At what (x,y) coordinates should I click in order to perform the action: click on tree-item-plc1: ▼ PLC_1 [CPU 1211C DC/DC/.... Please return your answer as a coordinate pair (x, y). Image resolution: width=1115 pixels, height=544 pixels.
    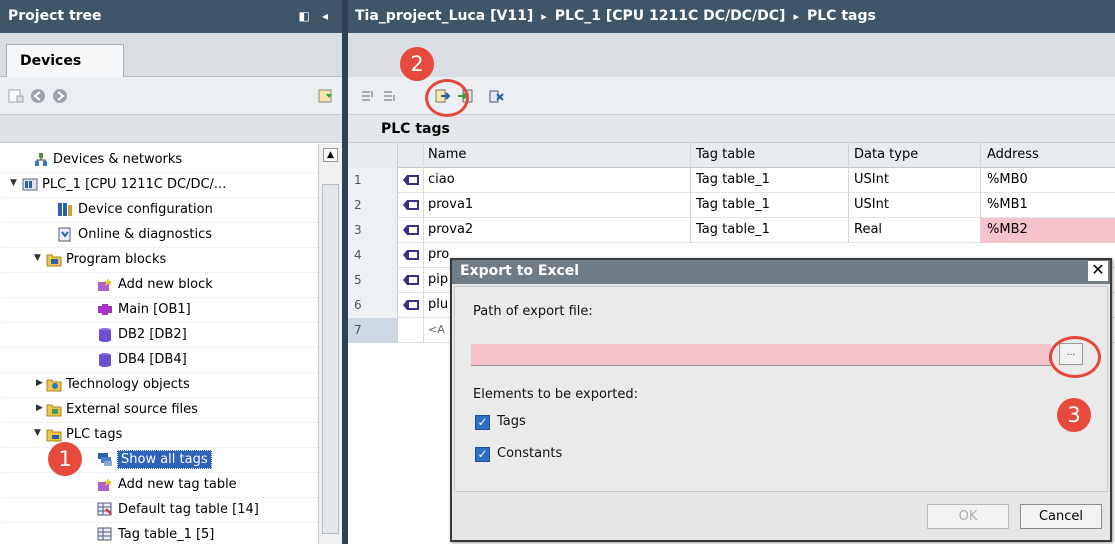
    Looking at the image, I should click on (159, 185).